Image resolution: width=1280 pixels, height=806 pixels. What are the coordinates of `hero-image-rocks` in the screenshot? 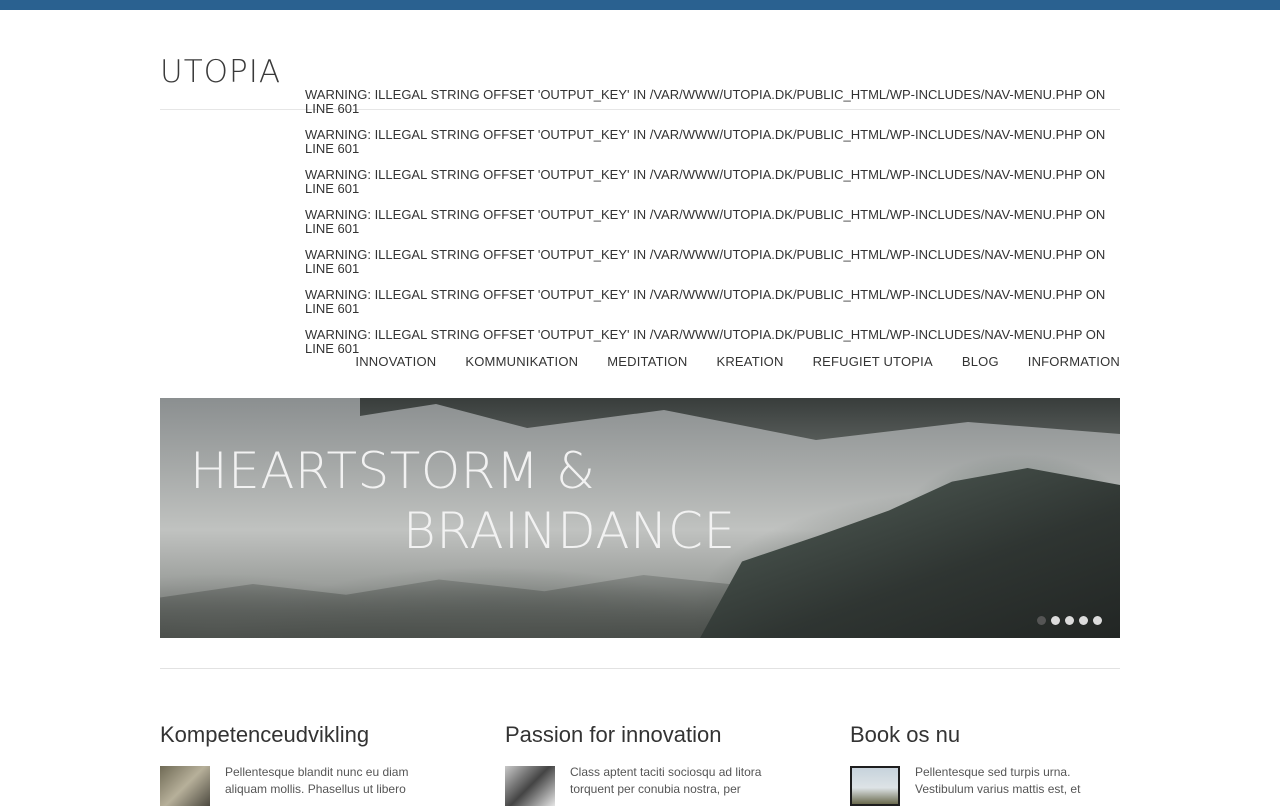 It's located at (470, 606).